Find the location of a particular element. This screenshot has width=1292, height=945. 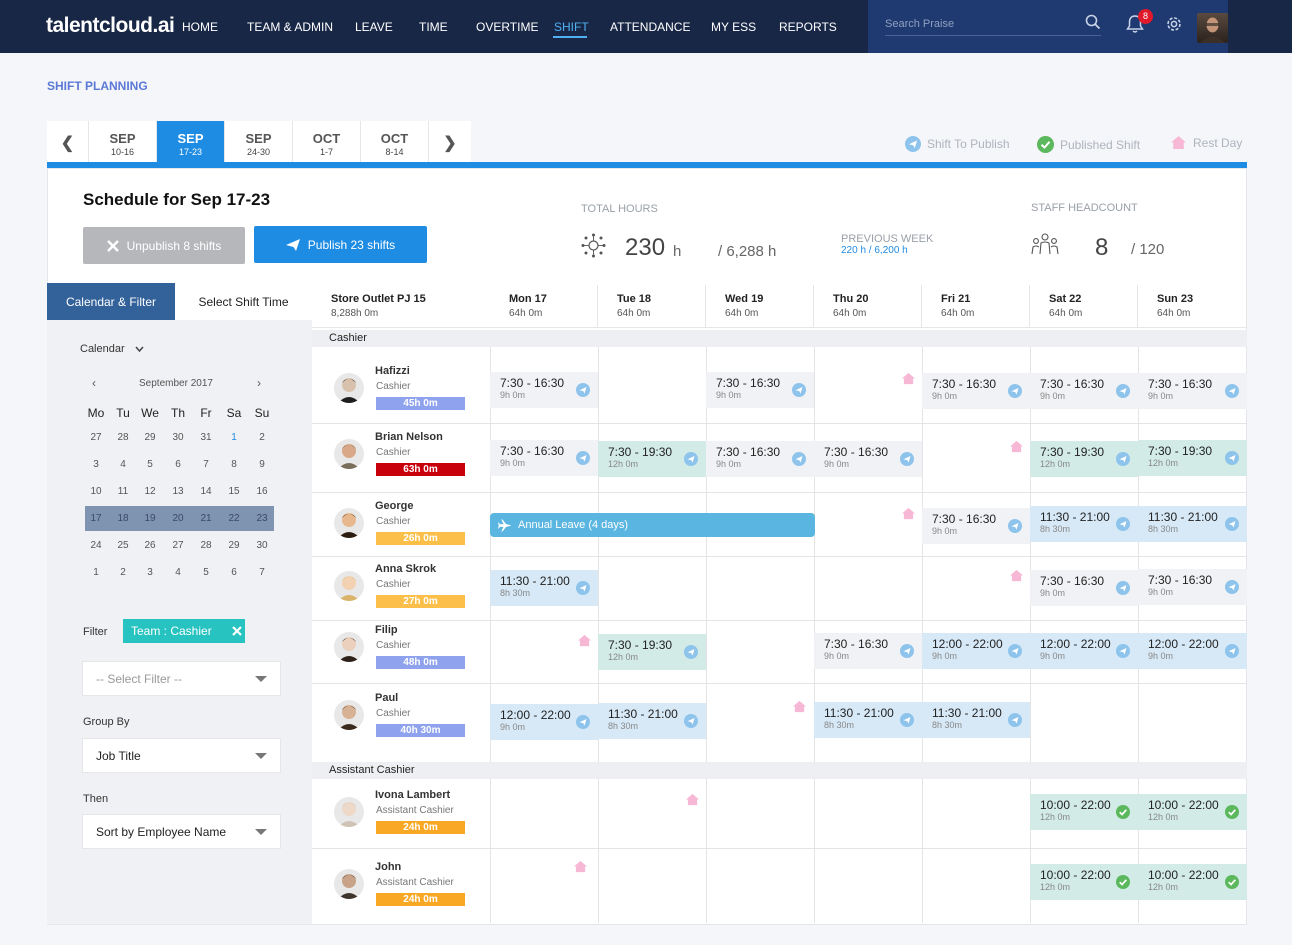

calendar-day: 23 is located at coordinates (262, 518).